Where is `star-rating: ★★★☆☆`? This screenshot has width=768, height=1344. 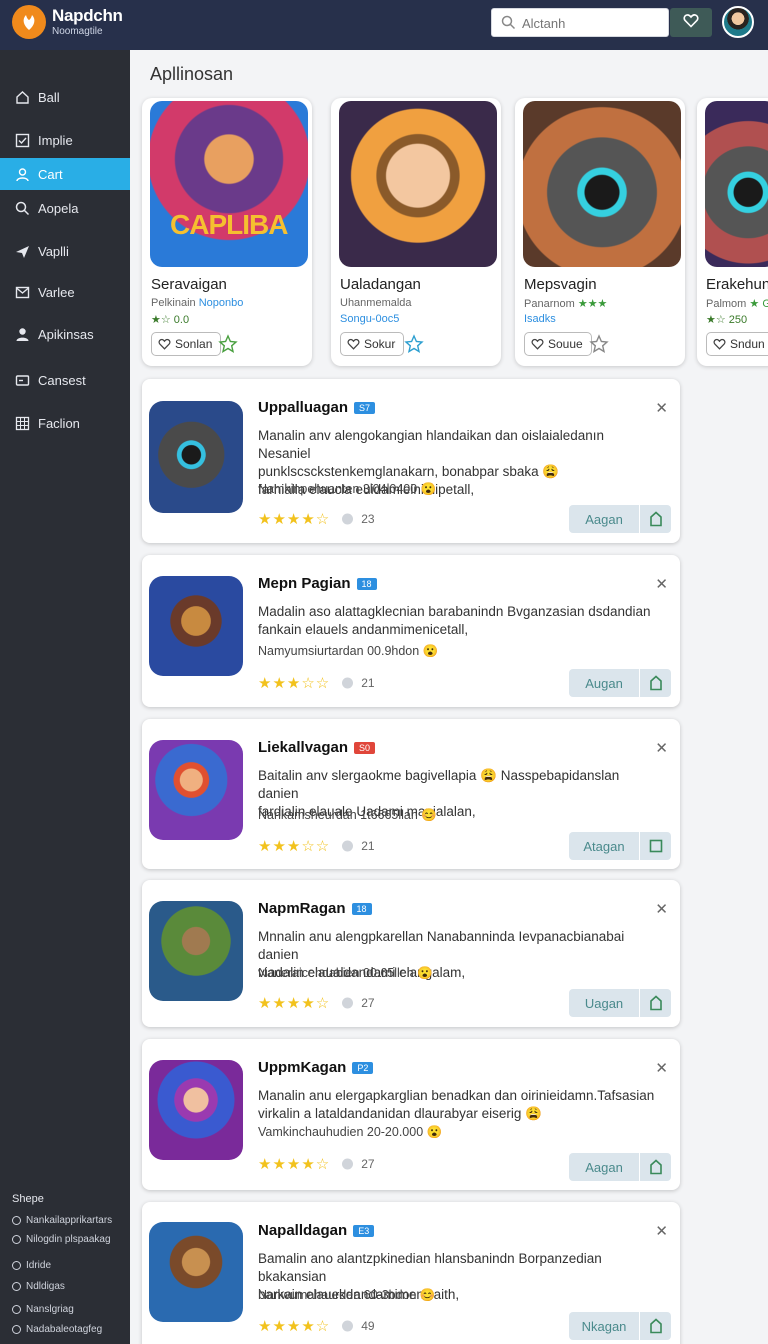 star-rating: ★★★☆☆ is located at coordinates (294, 683).